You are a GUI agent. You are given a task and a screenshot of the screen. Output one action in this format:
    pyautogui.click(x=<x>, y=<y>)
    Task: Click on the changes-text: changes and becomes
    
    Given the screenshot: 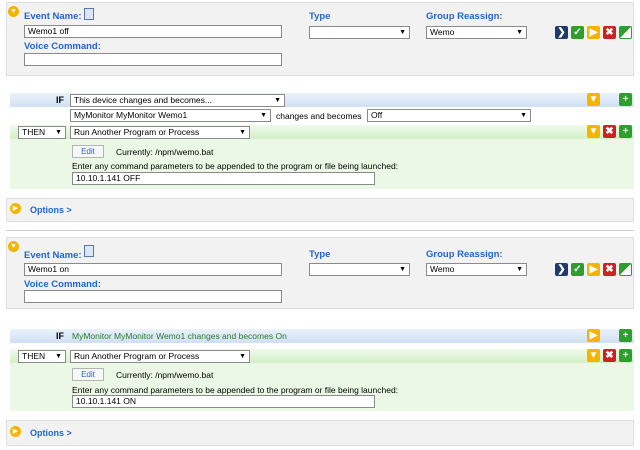 What is the action you would take?
    pyautogui.click(x=319, y=116)
    